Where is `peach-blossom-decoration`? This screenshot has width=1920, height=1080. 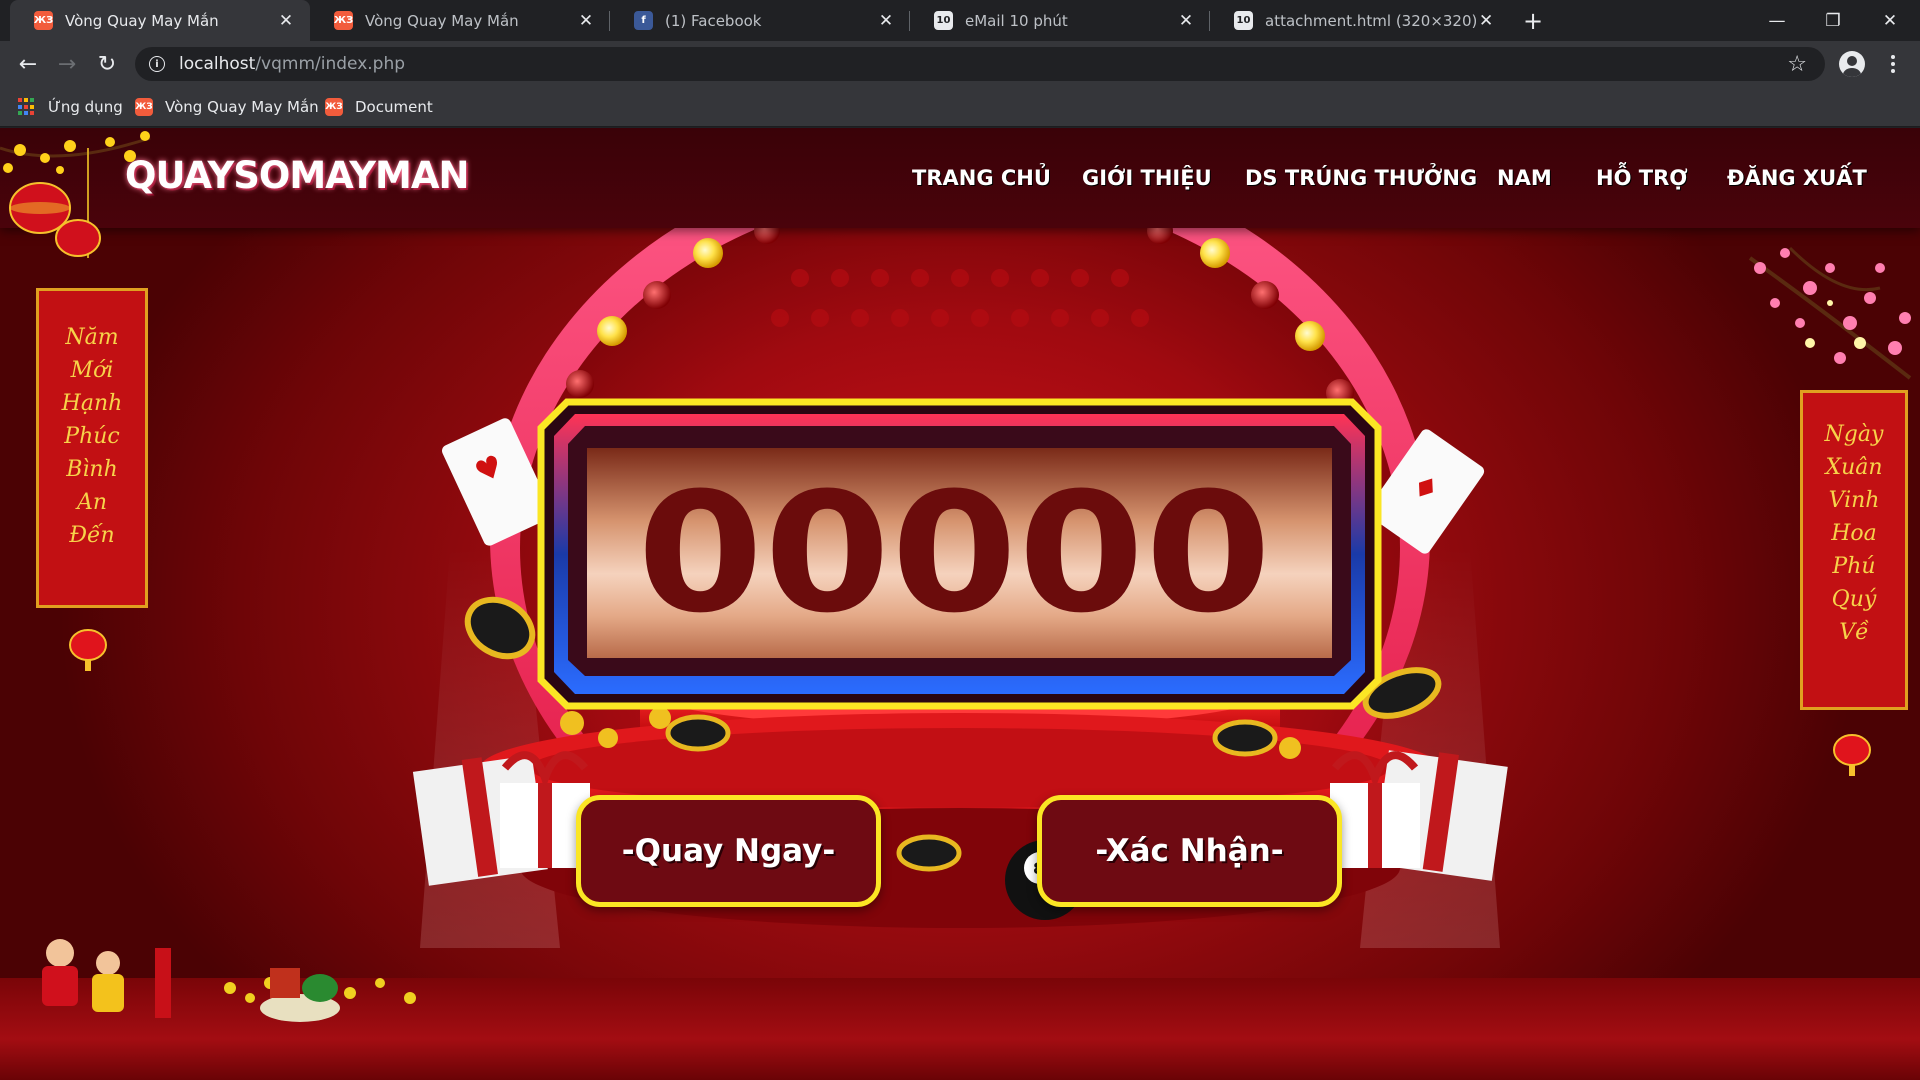
peach-blossom-decoration is located at coordinates (1830, 313).